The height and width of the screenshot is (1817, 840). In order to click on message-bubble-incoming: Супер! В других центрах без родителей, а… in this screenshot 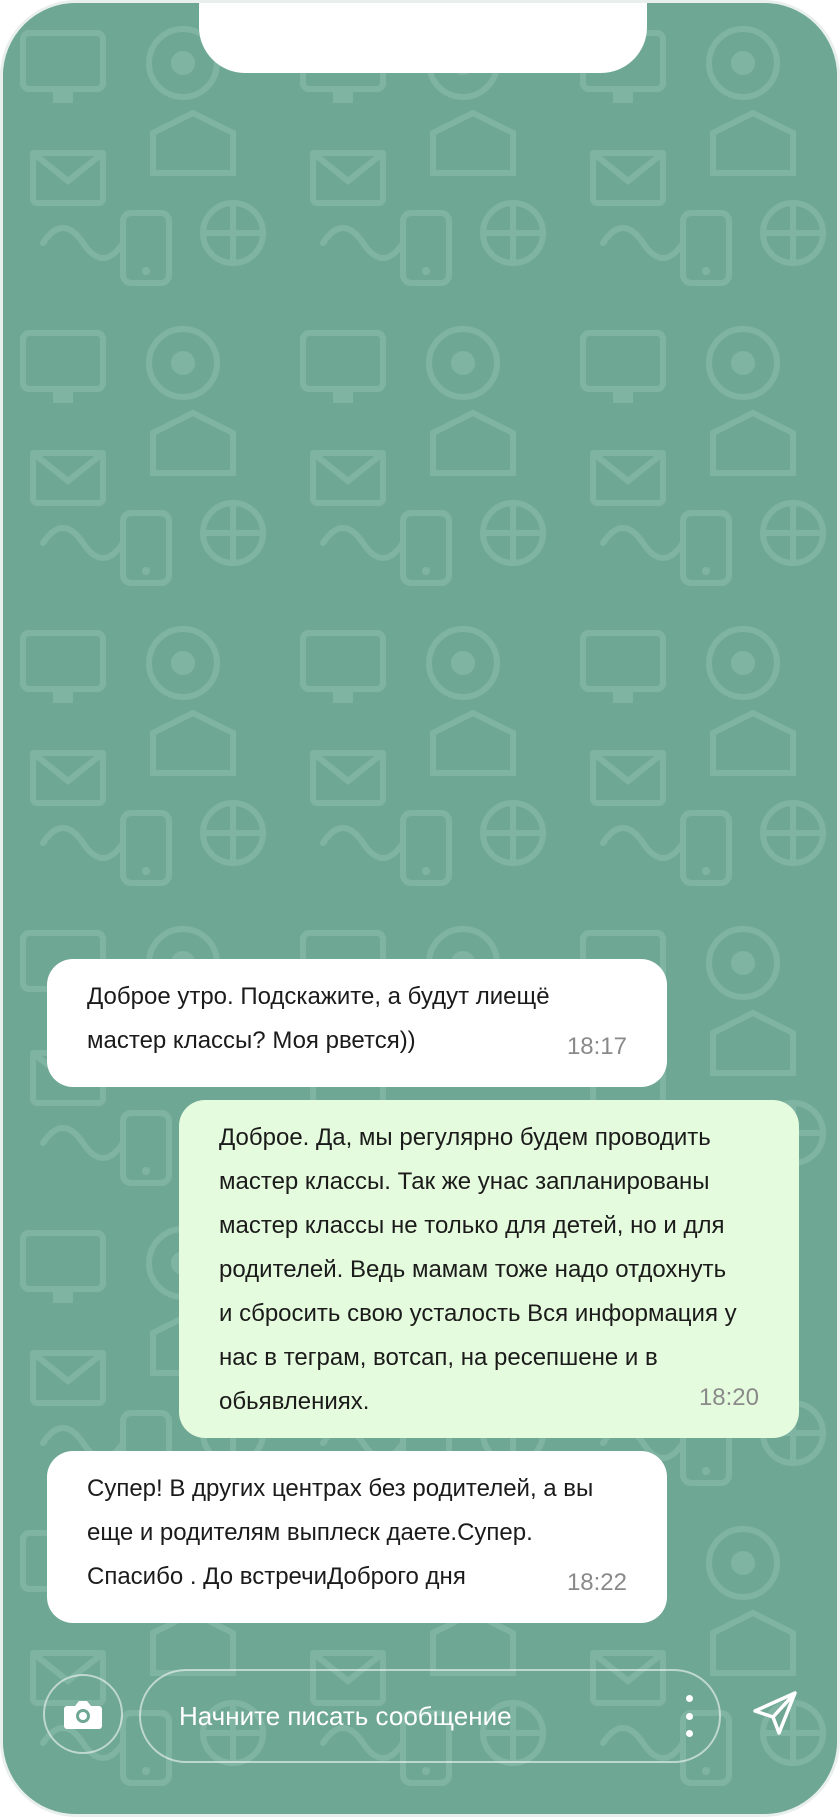, I will do `click(357, 1537)`.